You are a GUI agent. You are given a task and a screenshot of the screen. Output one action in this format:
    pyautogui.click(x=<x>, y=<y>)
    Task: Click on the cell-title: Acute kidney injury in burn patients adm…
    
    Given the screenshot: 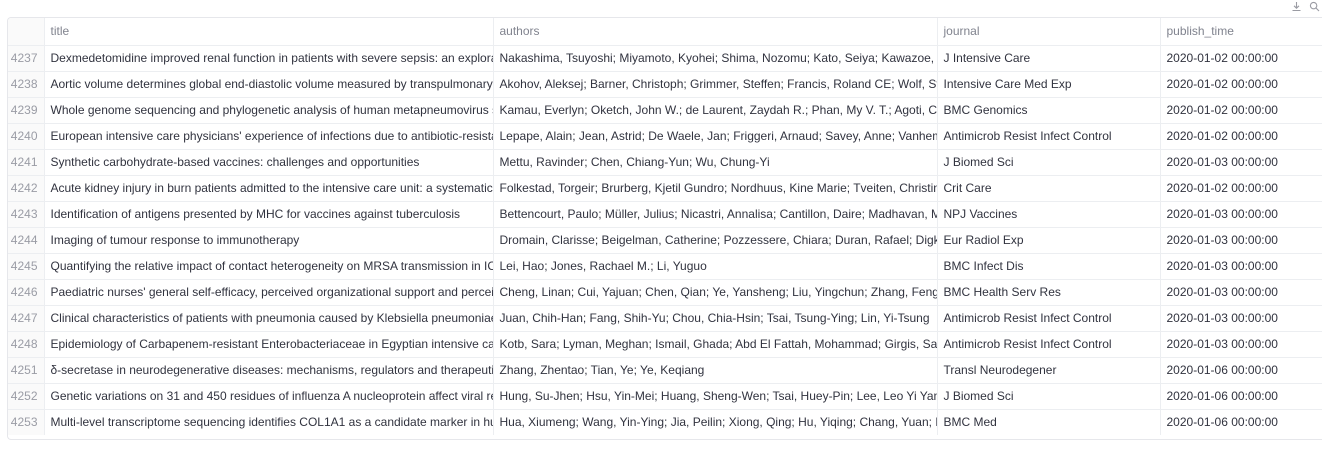 What is the action you would take?
    pyautogui.click(x=269, y=188)
    